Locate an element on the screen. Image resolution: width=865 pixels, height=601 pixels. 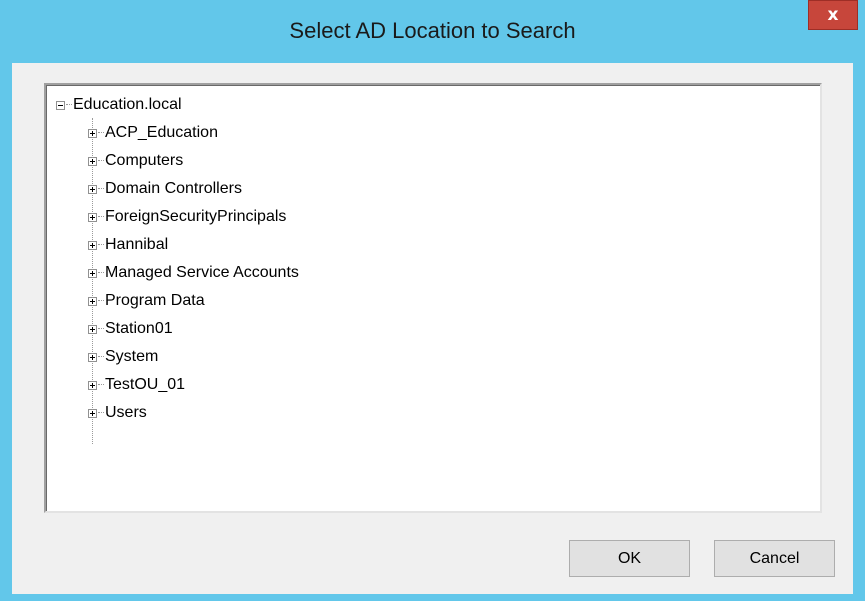
tree-node-label: Hannibal is located at coordinates (136, 245).